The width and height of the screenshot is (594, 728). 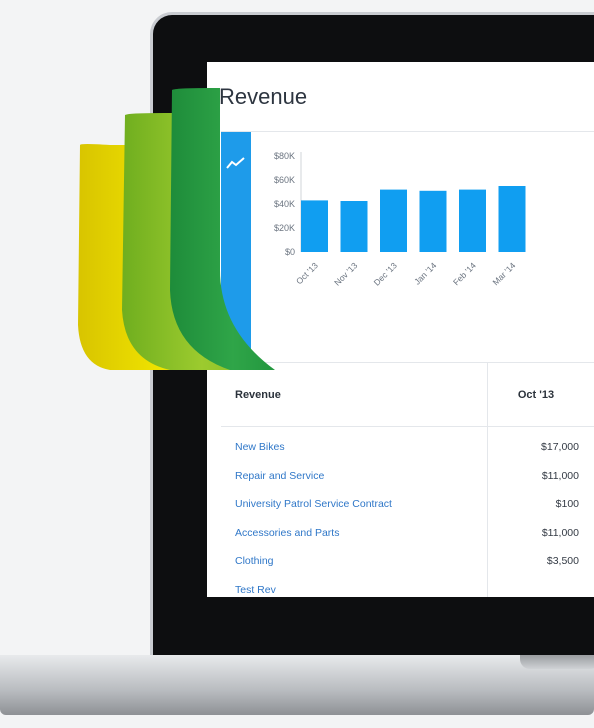 What do you see at coordinates (313, 504) in the screenshot?
I see `row-link-university-patrol: University Patrol Service Contract` at bounding box center [313, 504].